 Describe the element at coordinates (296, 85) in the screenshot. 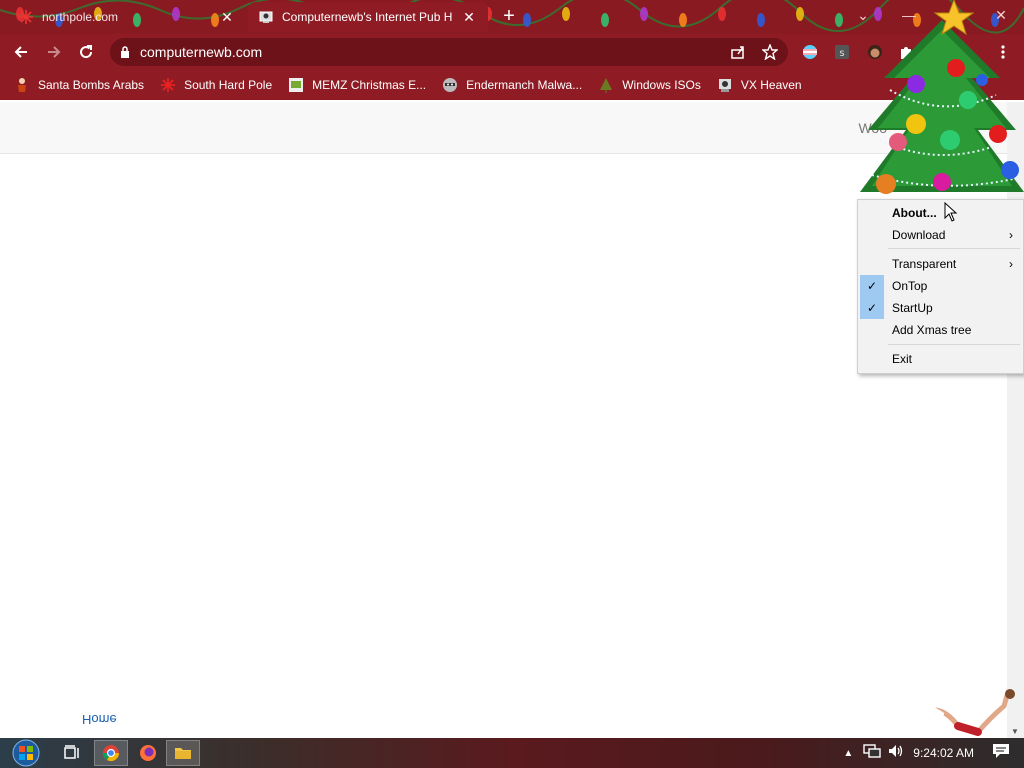

I see `memz-icon` at that location.